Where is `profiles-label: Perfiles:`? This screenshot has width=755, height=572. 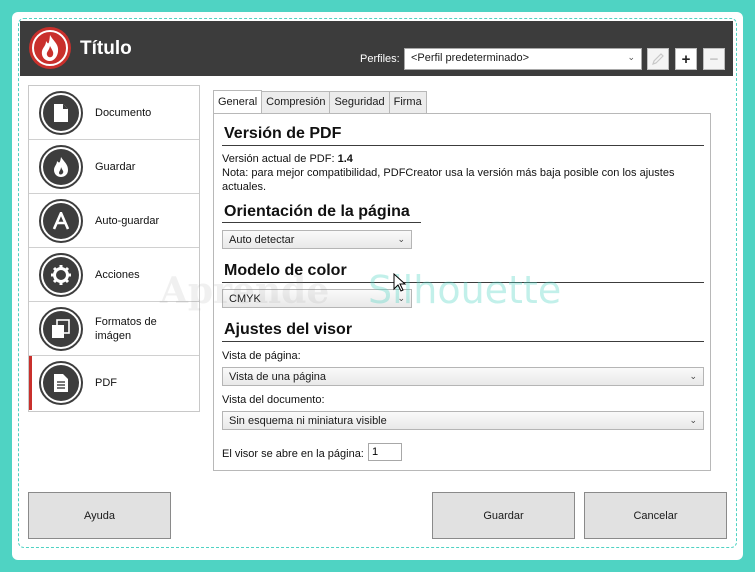 profiles-label: Perfiles: is located at coordinates (380, 59).